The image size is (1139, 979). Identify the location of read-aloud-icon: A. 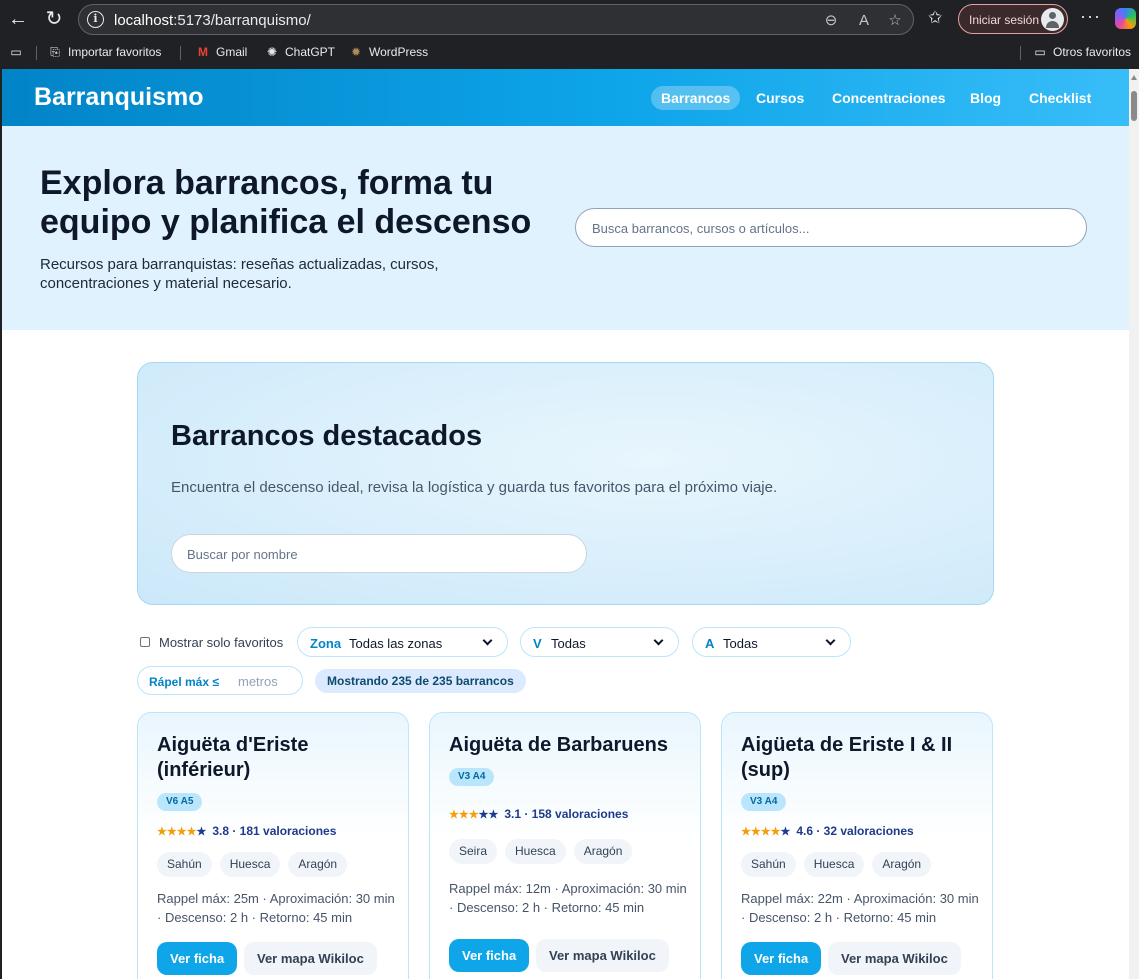
(864, 21).